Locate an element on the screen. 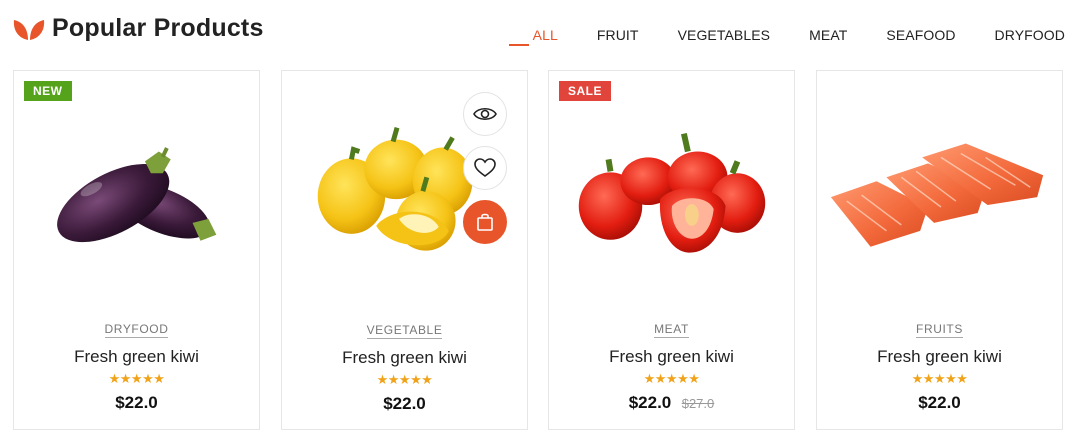  sale-badge: SALE is located at coordinates (585, 91).